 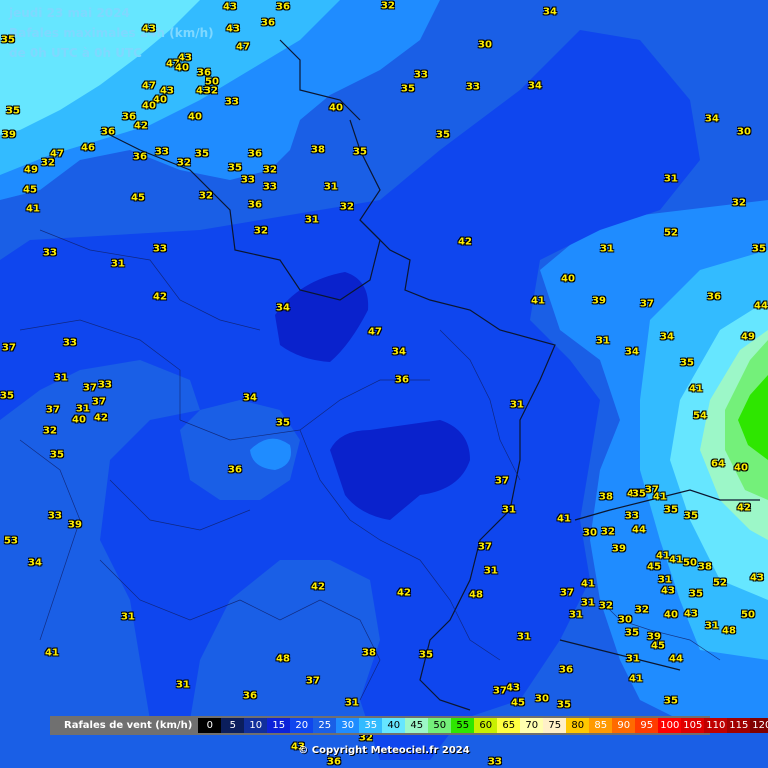 I want to click on gust-value: 47, so click(x=243, y=47).